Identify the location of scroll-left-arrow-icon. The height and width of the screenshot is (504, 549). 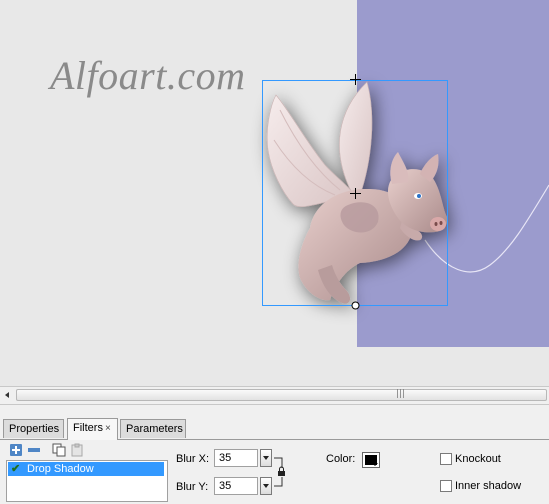
(7, 395).